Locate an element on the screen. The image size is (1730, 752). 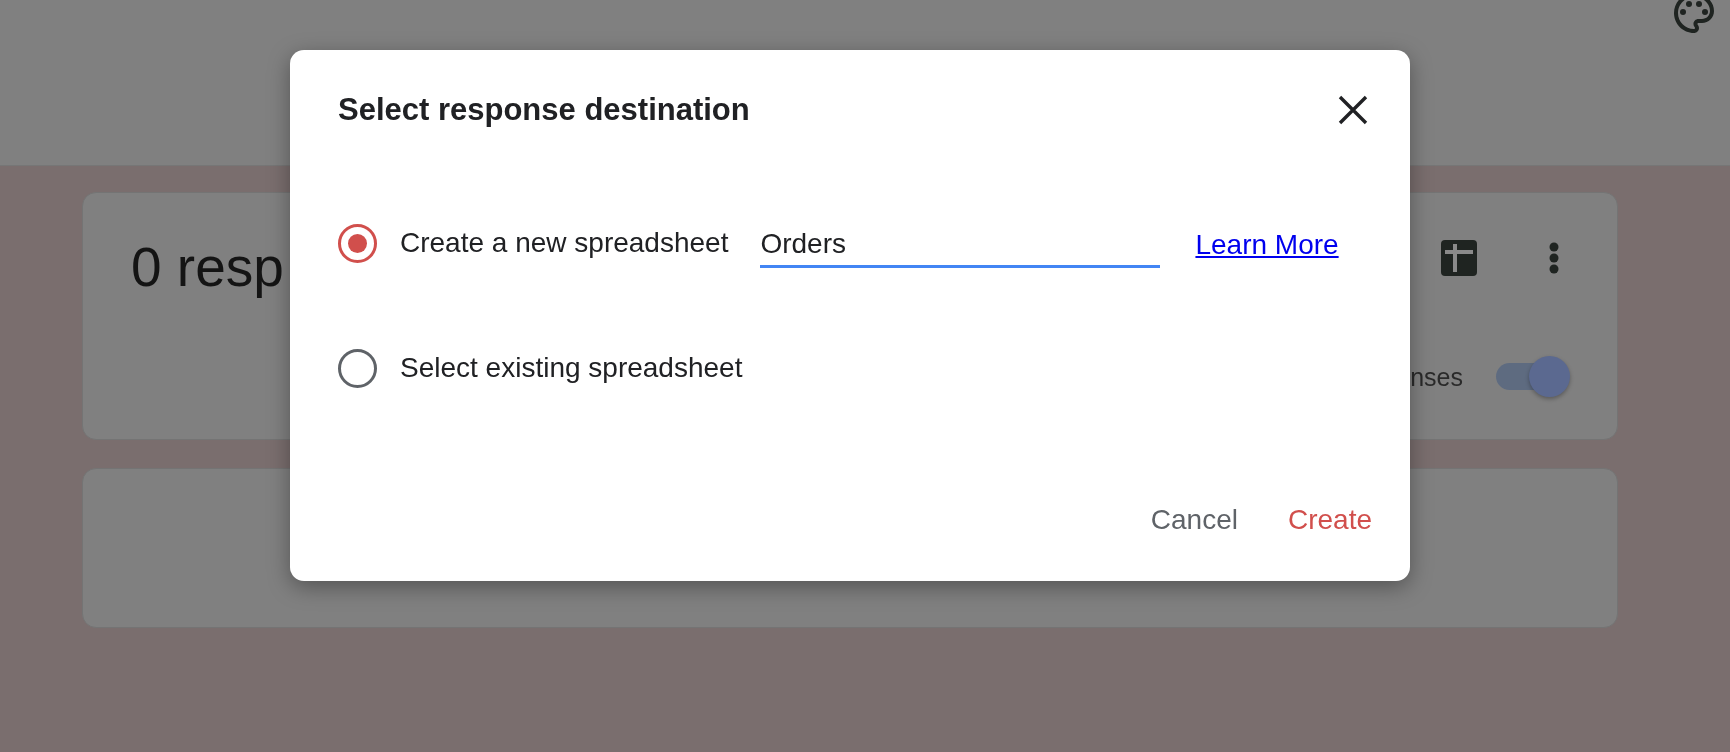
spreadsheet-icon is located at coordinates (1459, 258).